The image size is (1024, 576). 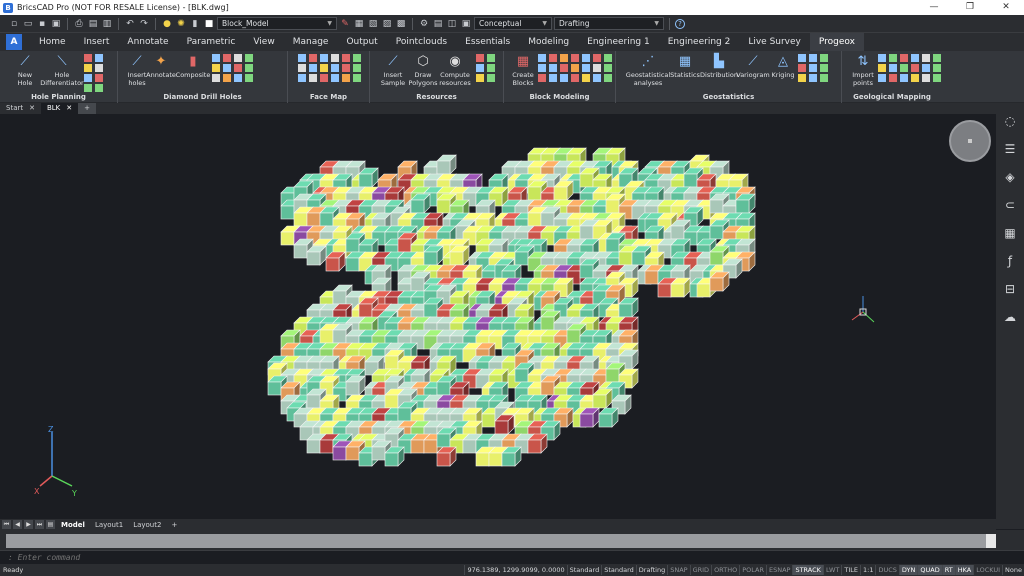 What do you see at coordinates (263, 42) in the screenshot?
I see `tab-view: View` at bounding box center [263, 42].